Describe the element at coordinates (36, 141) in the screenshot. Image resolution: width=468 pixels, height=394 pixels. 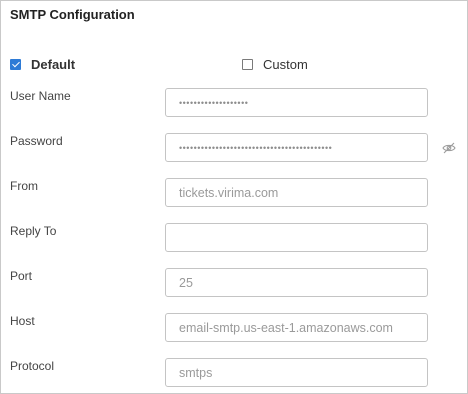
I see `password-label: Password` at that location.